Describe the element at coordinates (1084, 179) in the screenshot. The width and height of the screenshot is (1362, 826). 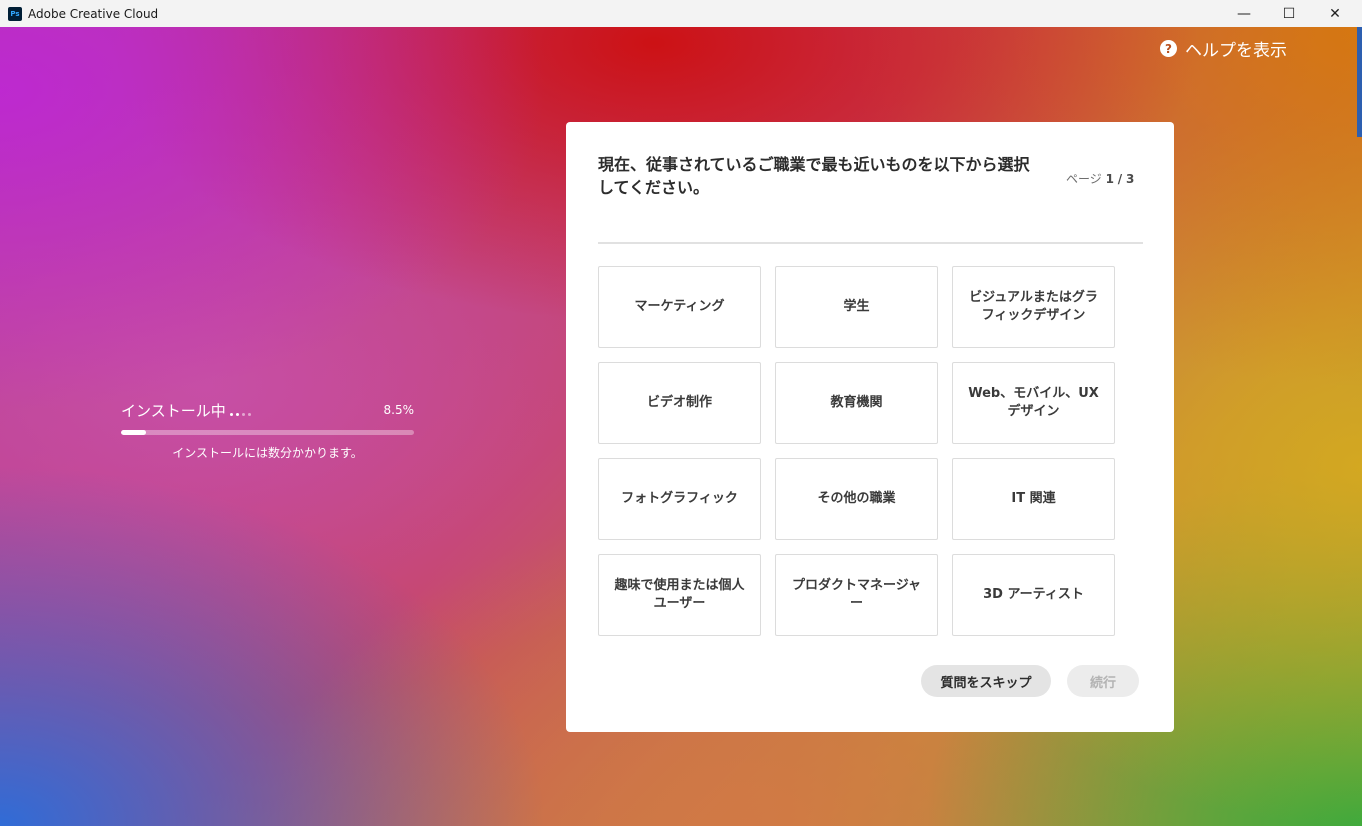
I see `page-indicator-prefix: ページ` at that location.